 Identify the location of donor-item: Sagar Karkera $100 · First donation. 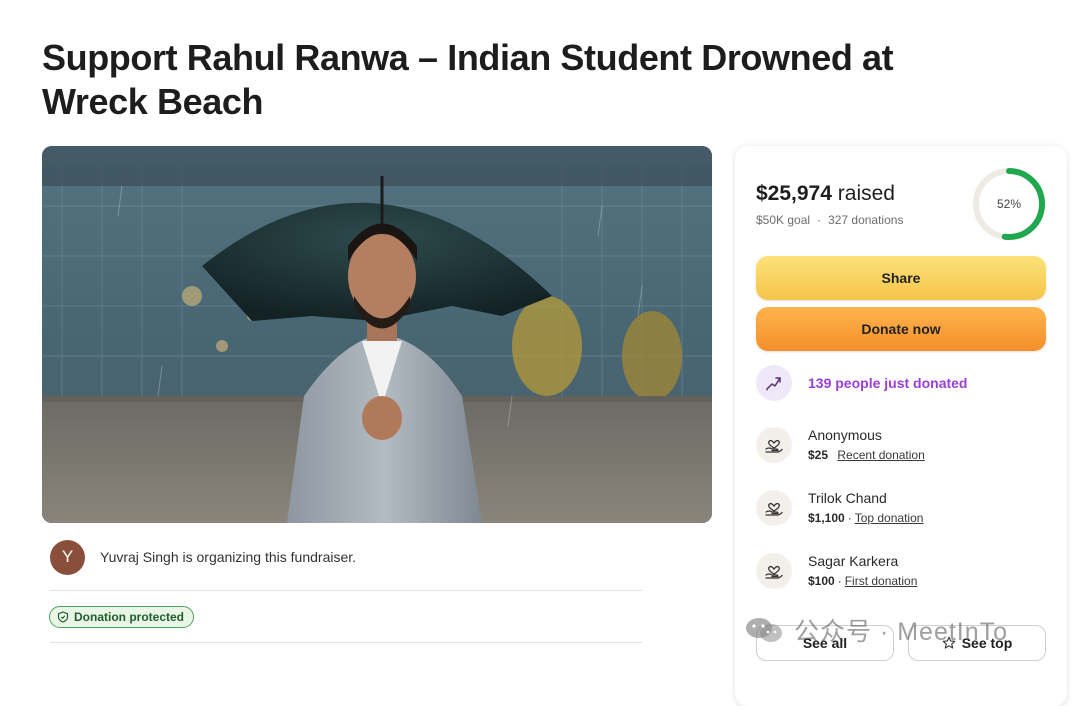
(901, 571).